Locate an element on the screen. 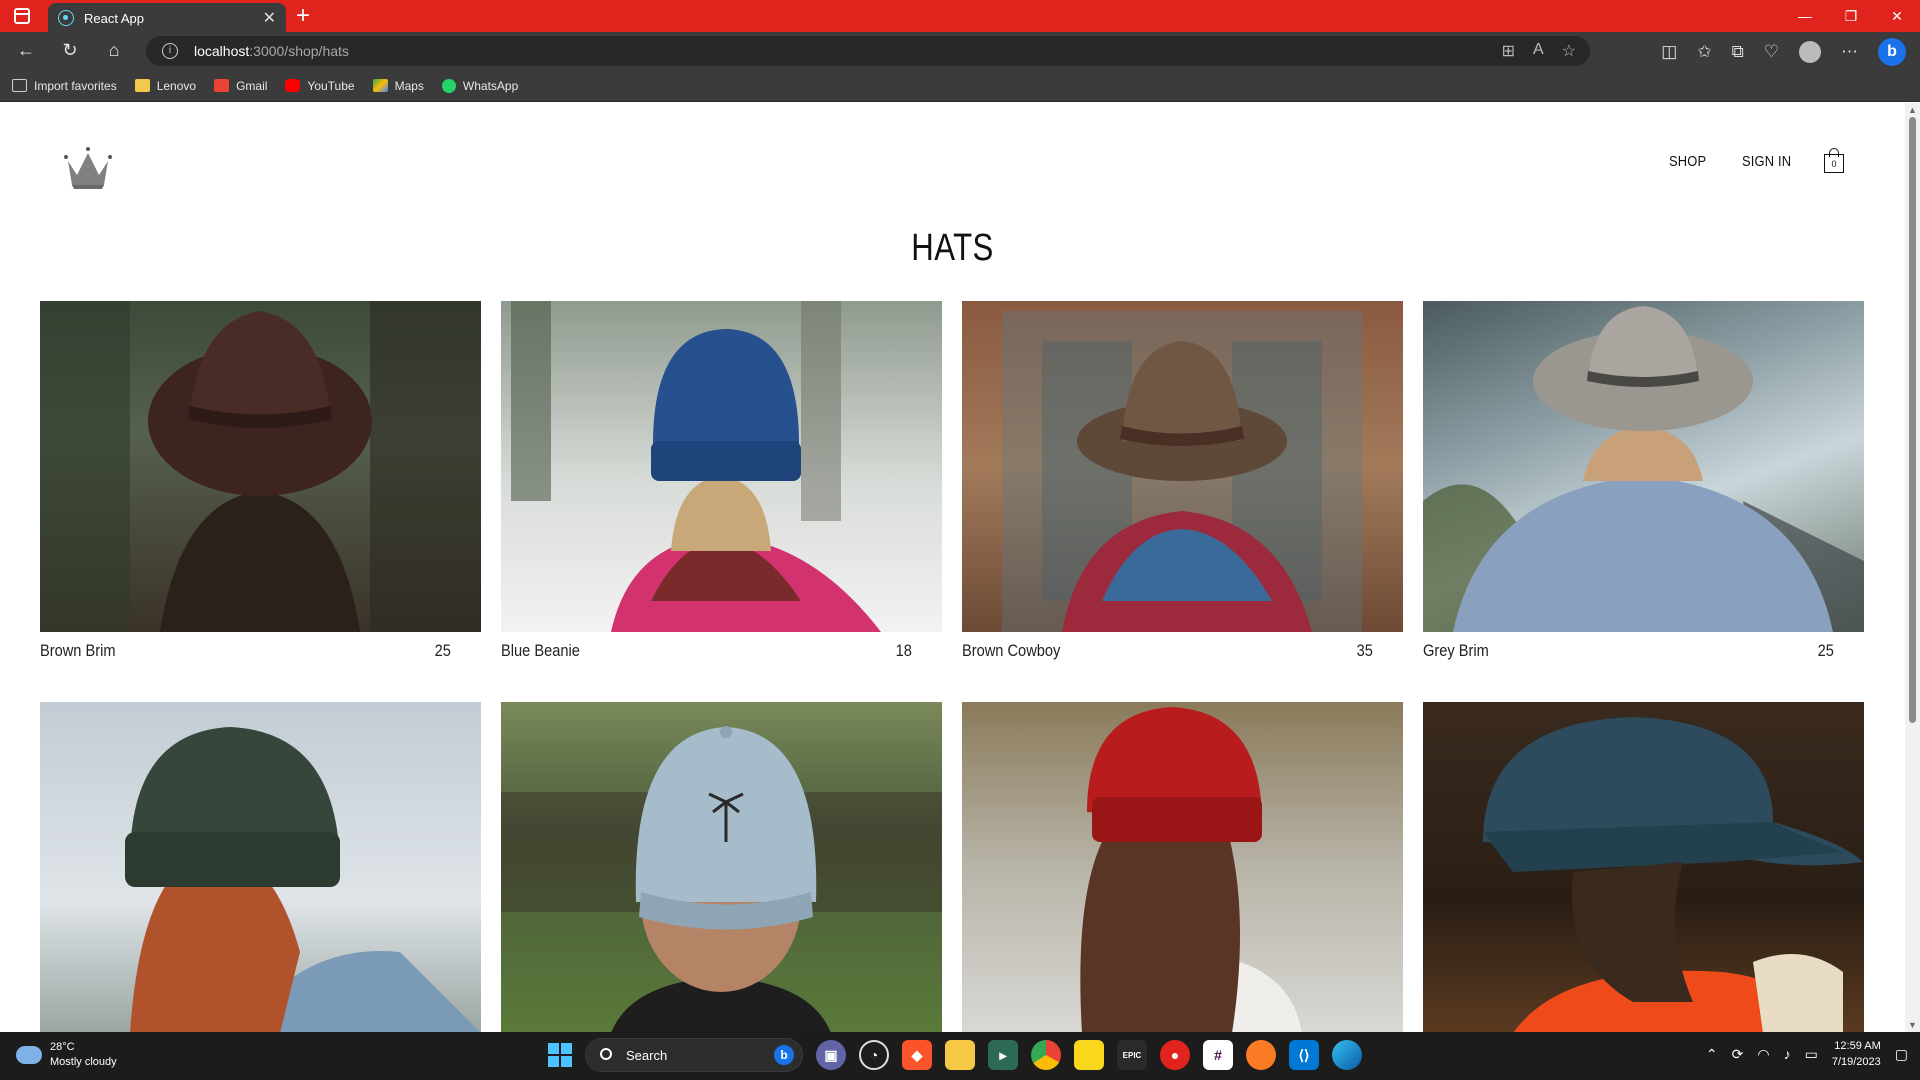 This screenshot has height=1080, width=1920. home-icon: ⌂ is located at coordinates (114, 50).